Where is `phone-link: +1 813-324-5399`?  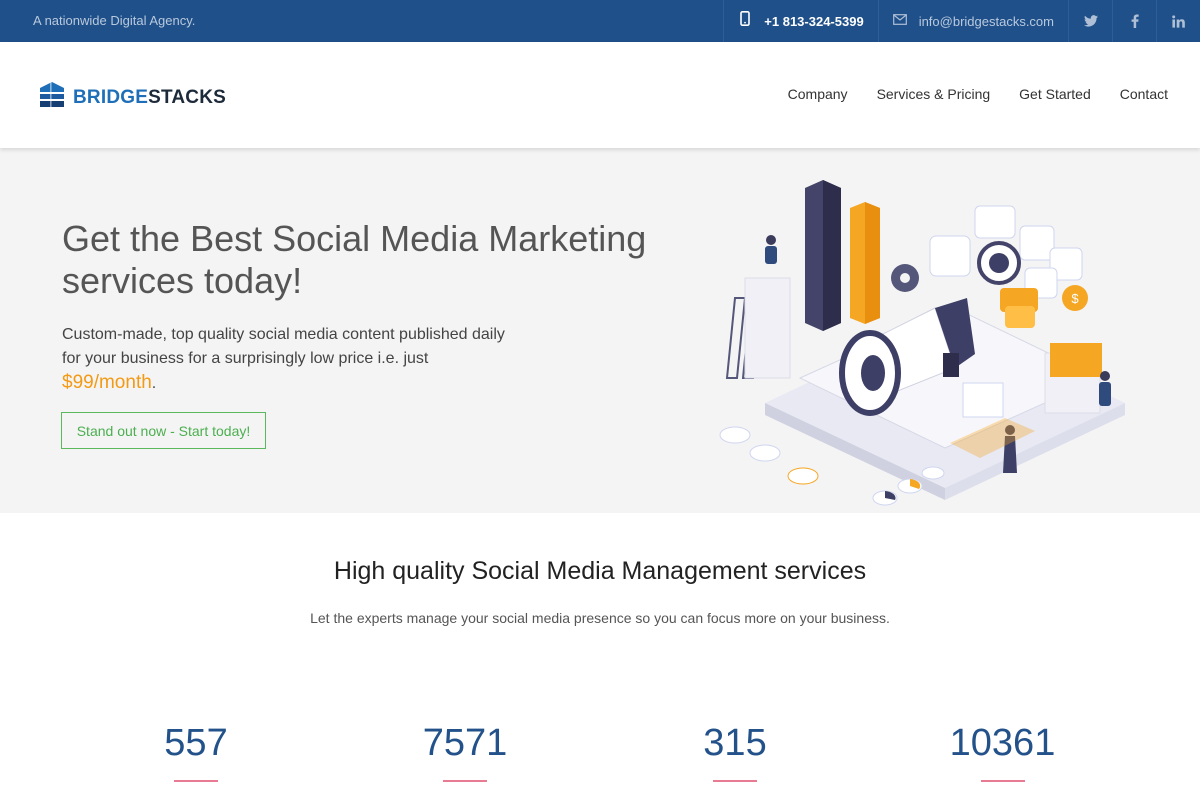 phone-link: +1 813-324-5399 is located at coordinates (800, 21).